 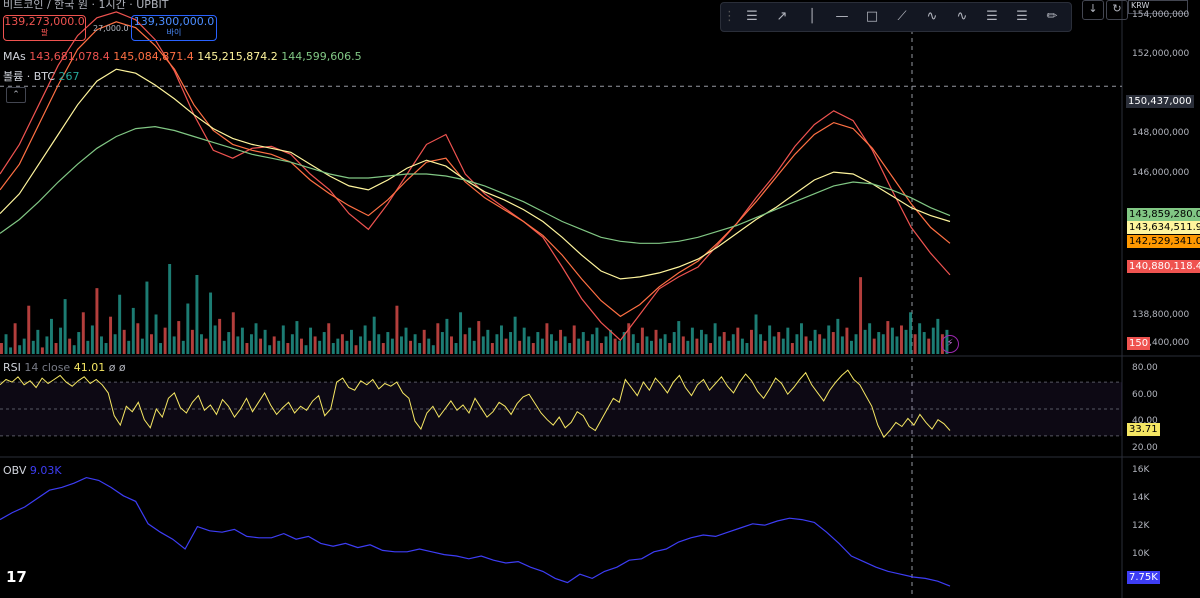 I want to click on rsi-tag: 33.71, so click(x=1143, y=429).